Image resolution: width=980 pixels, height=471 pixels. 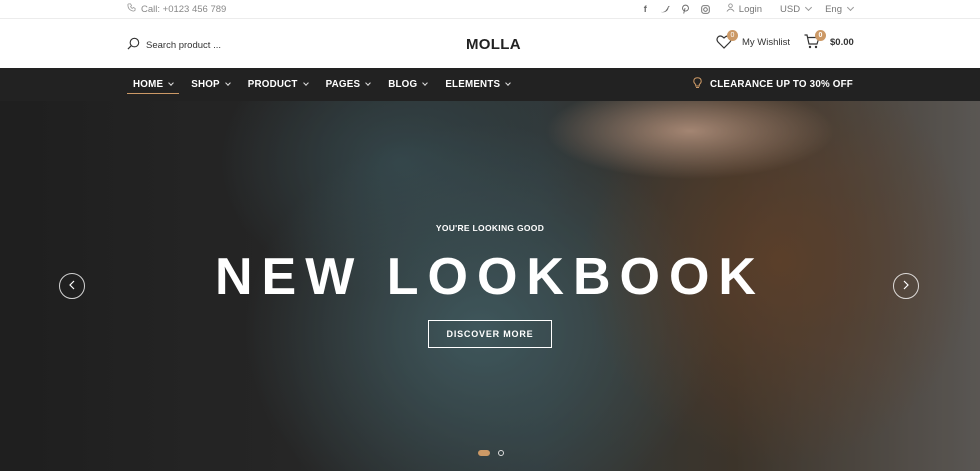 What do you see at coordinates (766, 42) in the screenshot?
I see `wishlist-label: My Wishlist` at bounding box center [766, 42].